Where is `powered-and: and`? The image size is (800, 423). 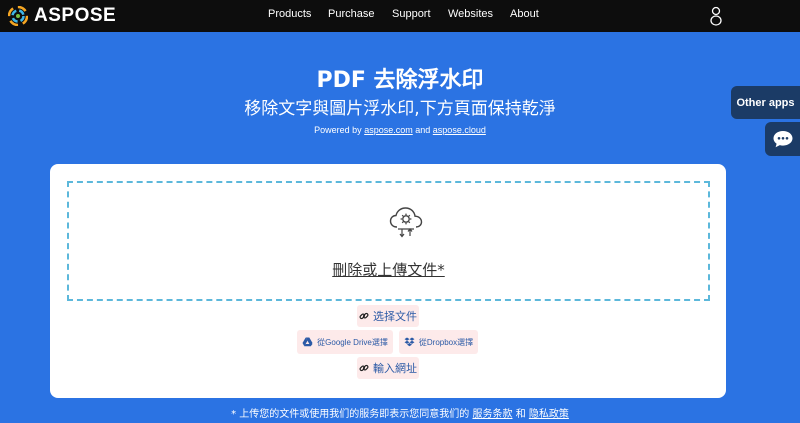 powered-and: and is located at coordinates (423, 130).